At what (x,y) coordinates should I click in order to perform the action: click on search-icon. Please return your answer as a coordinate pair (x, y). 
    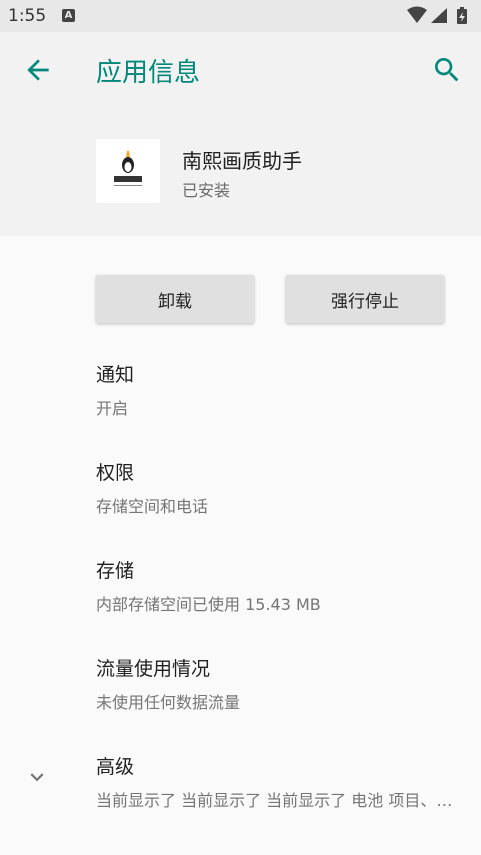
    Looking at the image, I should click on (447, 70).